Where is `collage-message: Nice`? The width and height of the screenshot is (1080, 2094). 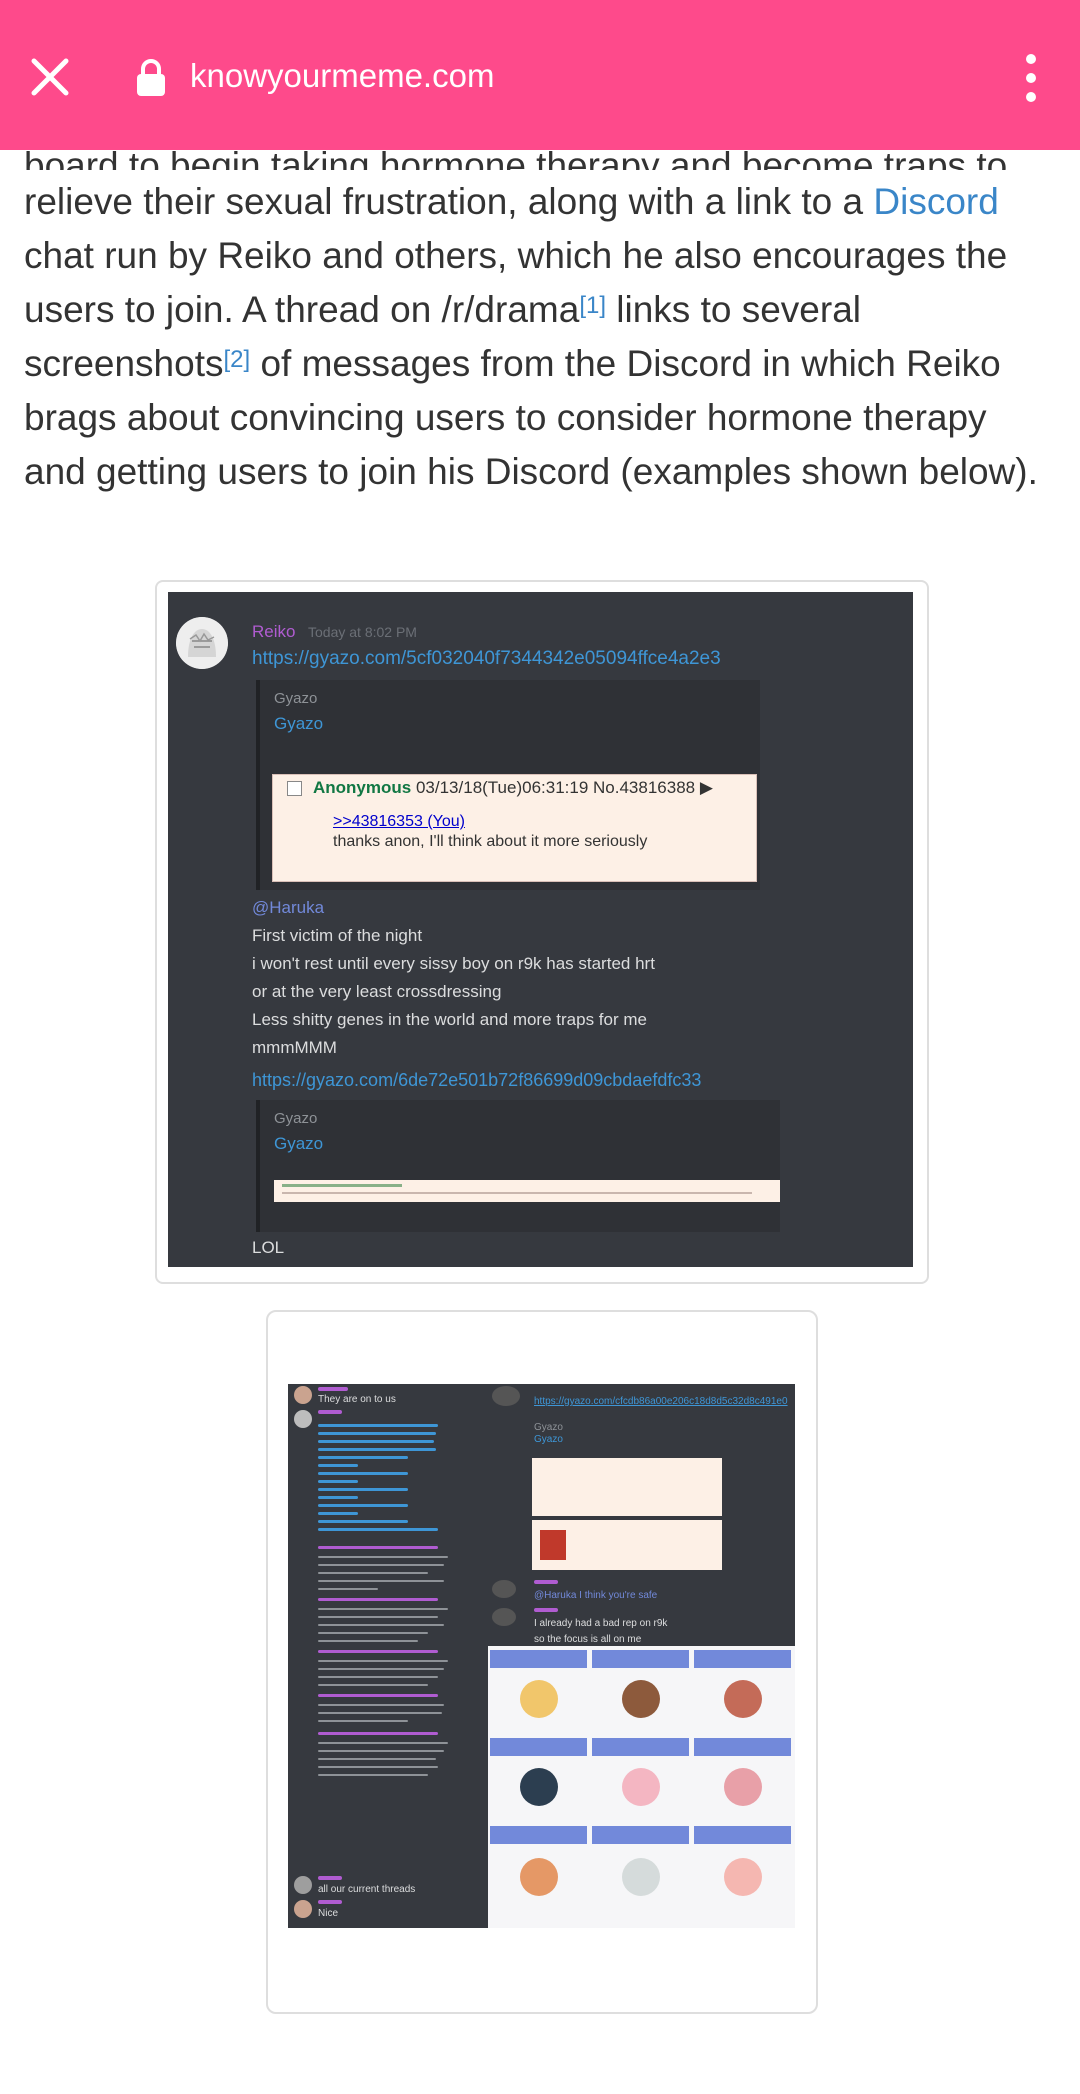 collage-message: Nice is located at coordinates (328, 1913).